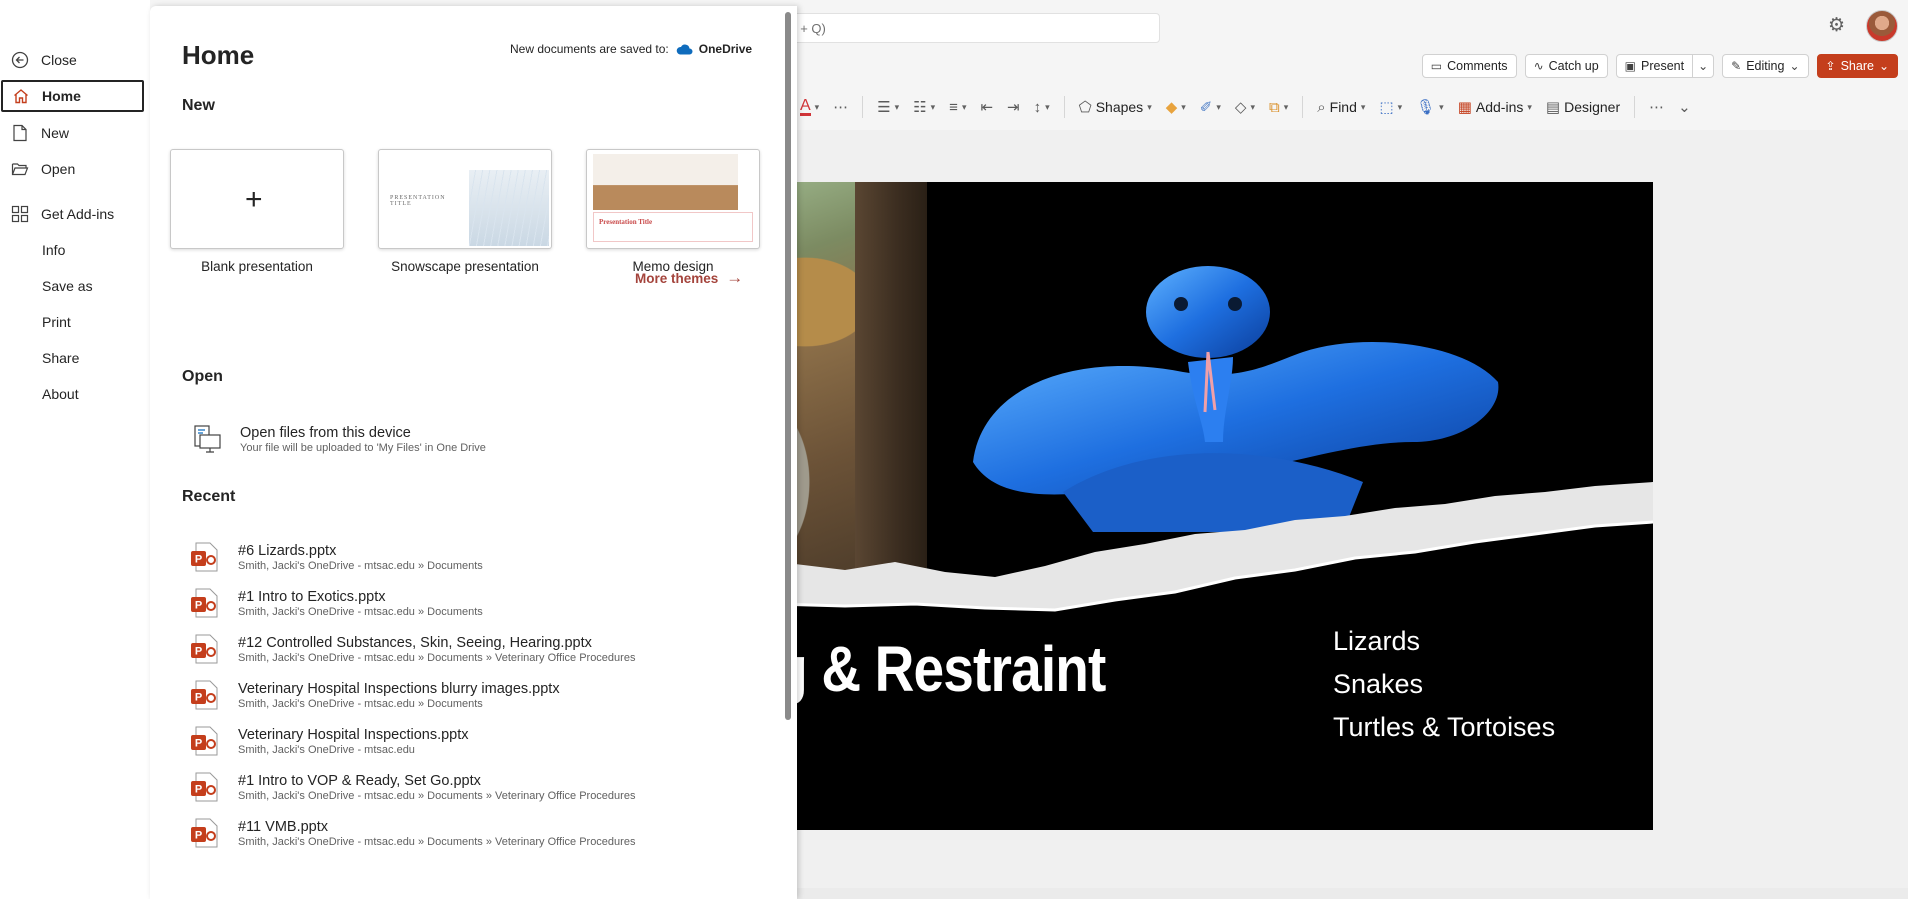  I want to click on nav-label: Share, so click(61, 358).